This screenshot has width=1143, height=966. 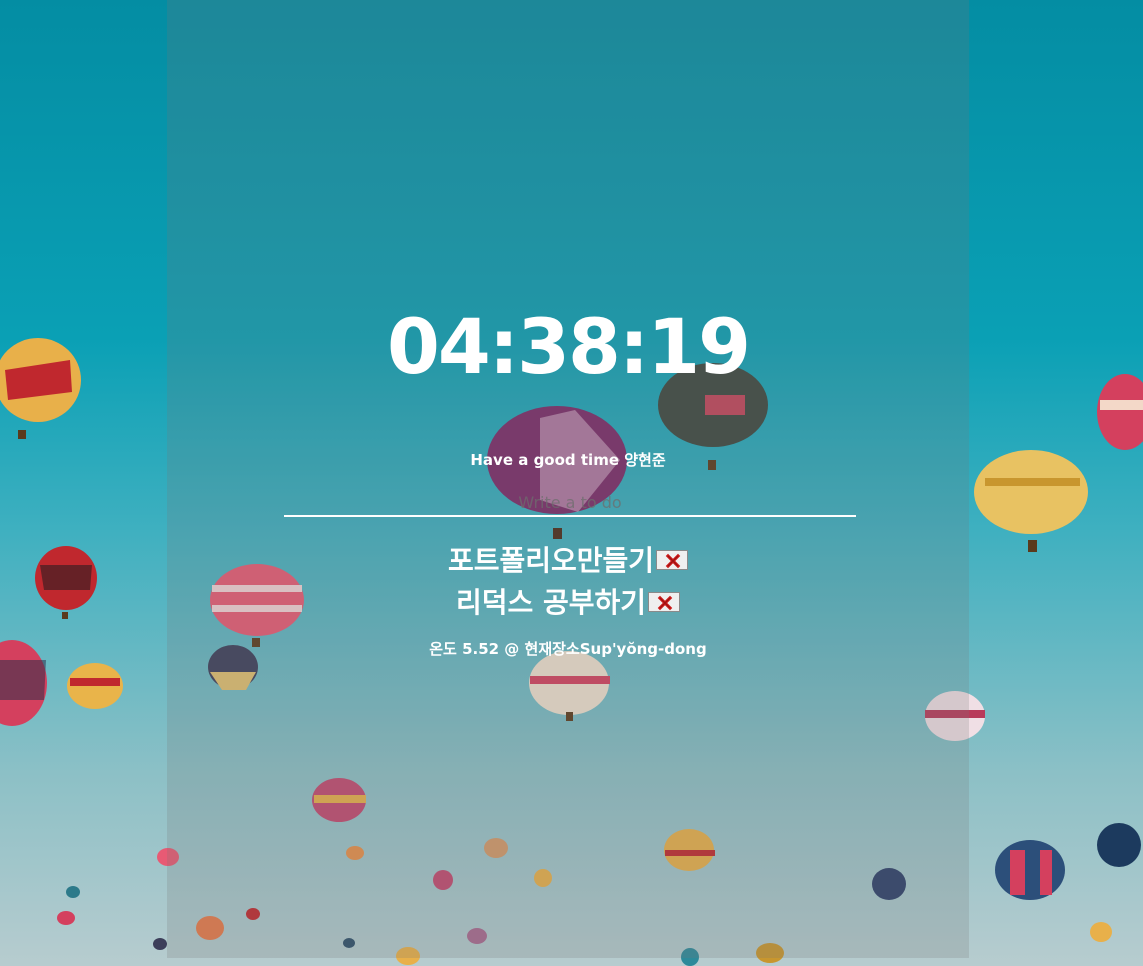 I want to click on clock-display: 04:38:19, so click(x=568, y=346).